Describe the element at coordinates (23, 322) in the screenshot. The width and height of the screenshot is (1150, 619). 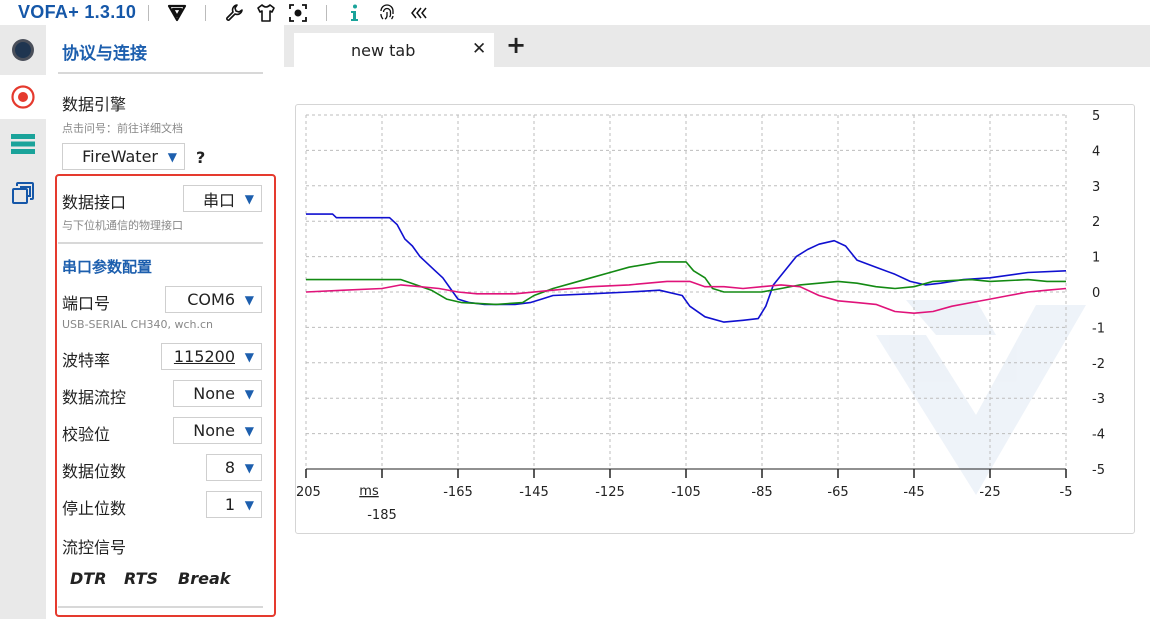
I see `activity-bar` at that location.